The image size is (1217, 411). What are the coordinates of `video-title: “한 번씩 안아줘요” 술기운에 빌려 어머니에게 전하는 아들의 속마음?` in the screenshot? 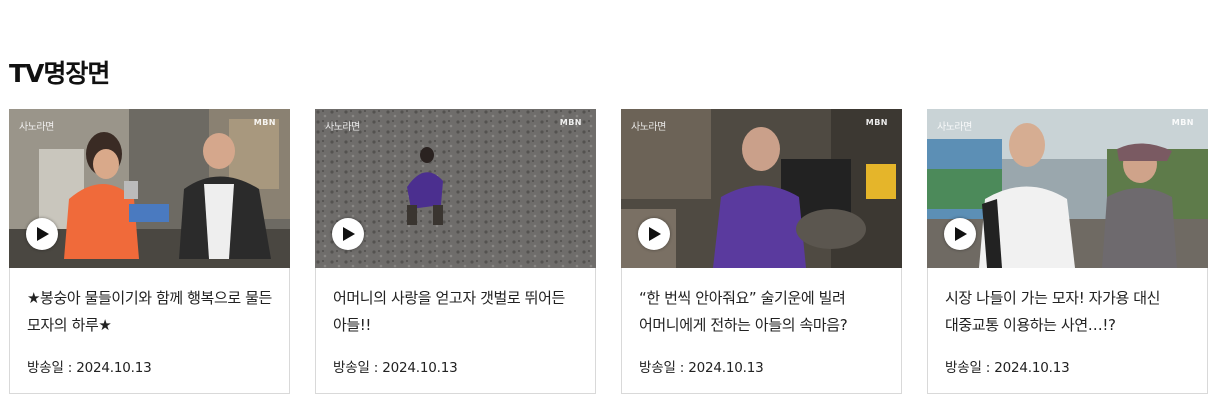 It's located at (763, 312).